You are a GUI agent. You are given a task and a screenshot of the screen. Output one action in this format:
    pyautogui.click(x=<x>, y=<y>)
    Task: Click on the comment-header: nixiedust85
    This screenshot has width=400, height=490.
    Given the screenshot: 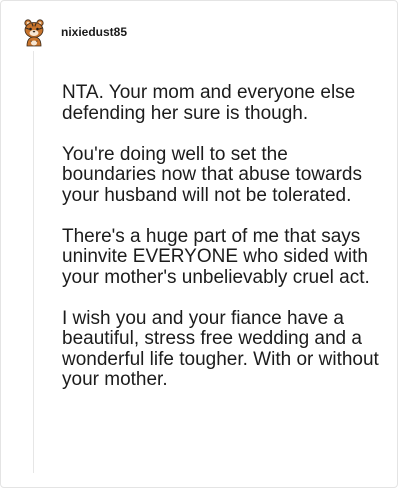 What is the action you would take?
    pyautogui.click(x=73, y=32)
    